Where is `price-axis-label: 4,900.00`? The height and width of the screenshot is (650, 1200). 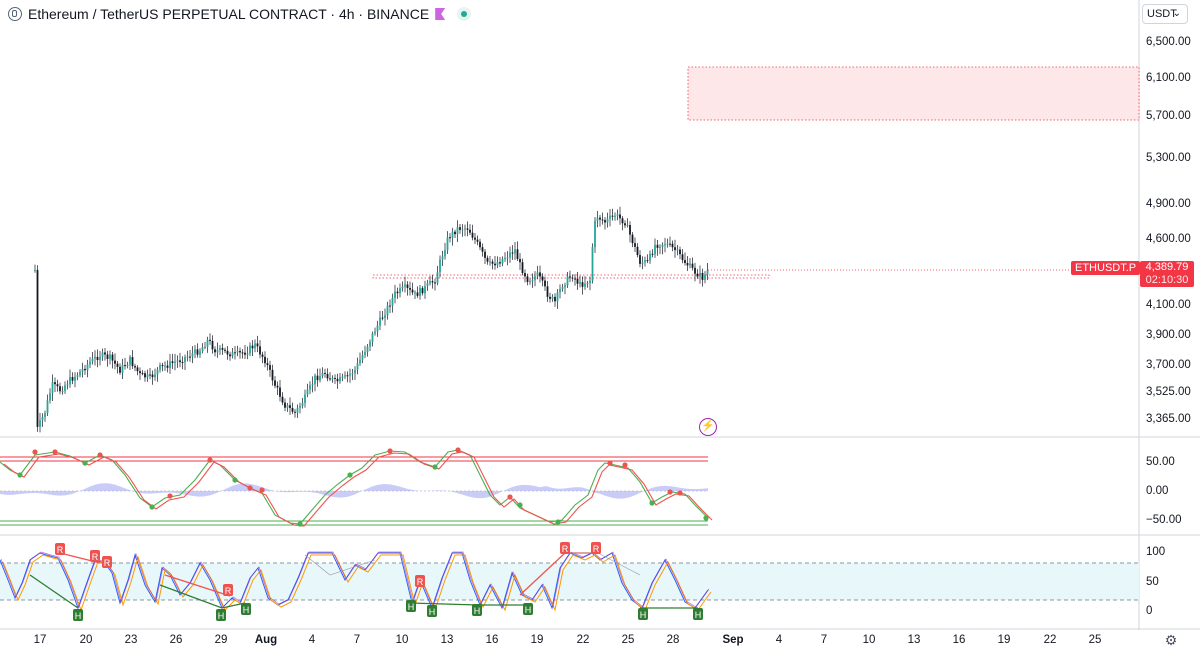
price-axis-label: 4,900.00 is located at coordinates (1168, 204).